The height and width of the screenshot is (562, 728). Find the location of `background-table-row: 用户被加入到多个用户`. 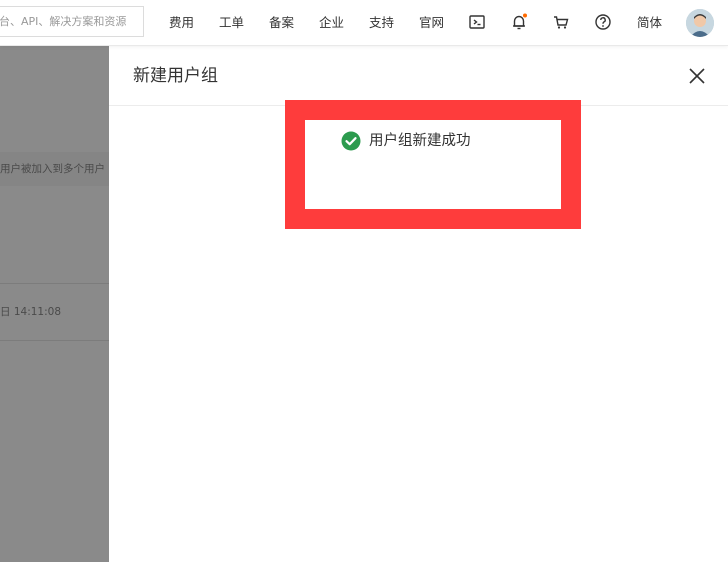

background-table-row: 用户被加入到多个用户 is located at coordinates (54, 169).